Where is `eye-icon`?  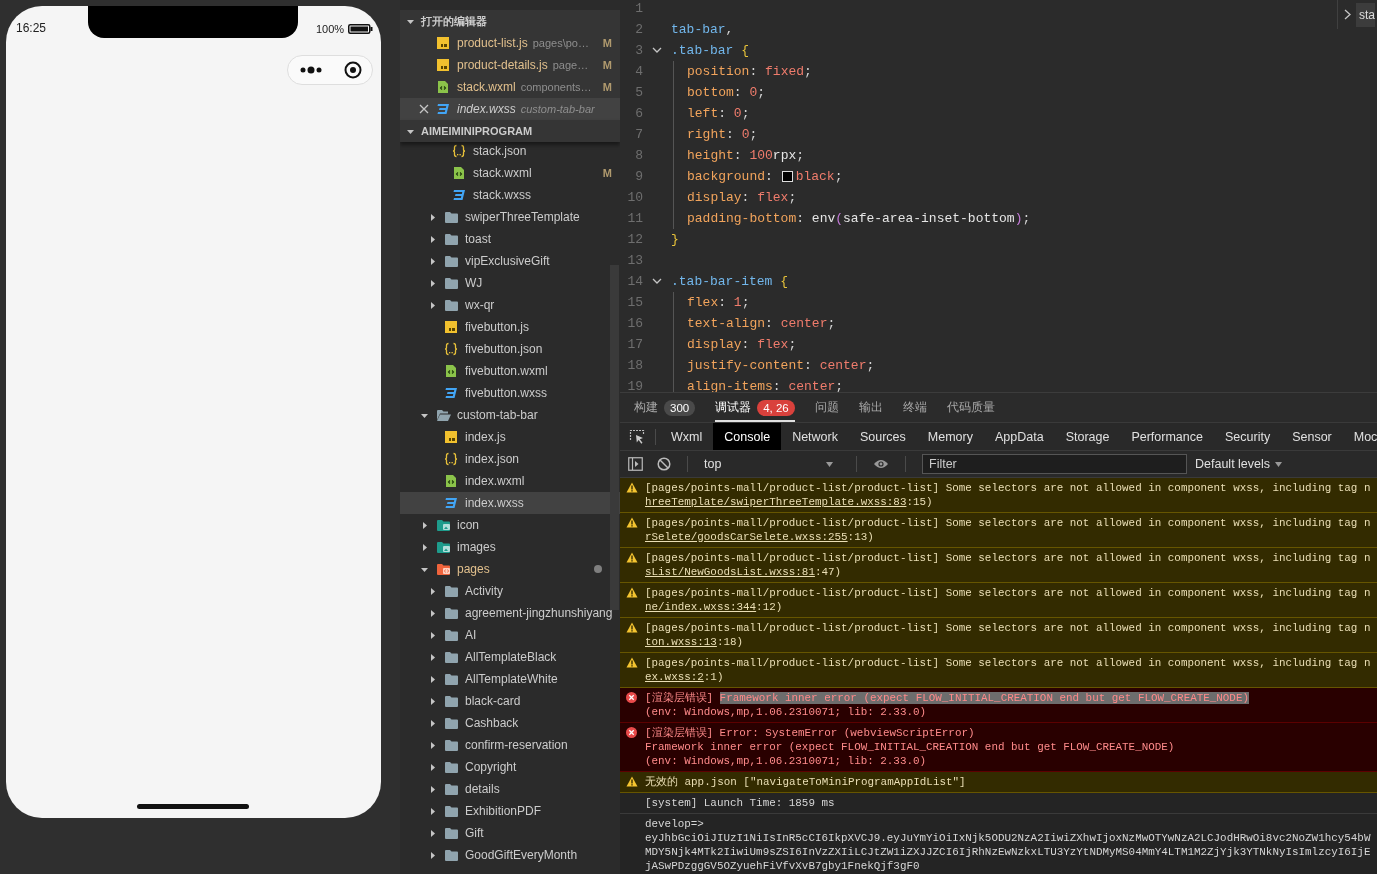
eye-icon is located at coordinates (881, 464).